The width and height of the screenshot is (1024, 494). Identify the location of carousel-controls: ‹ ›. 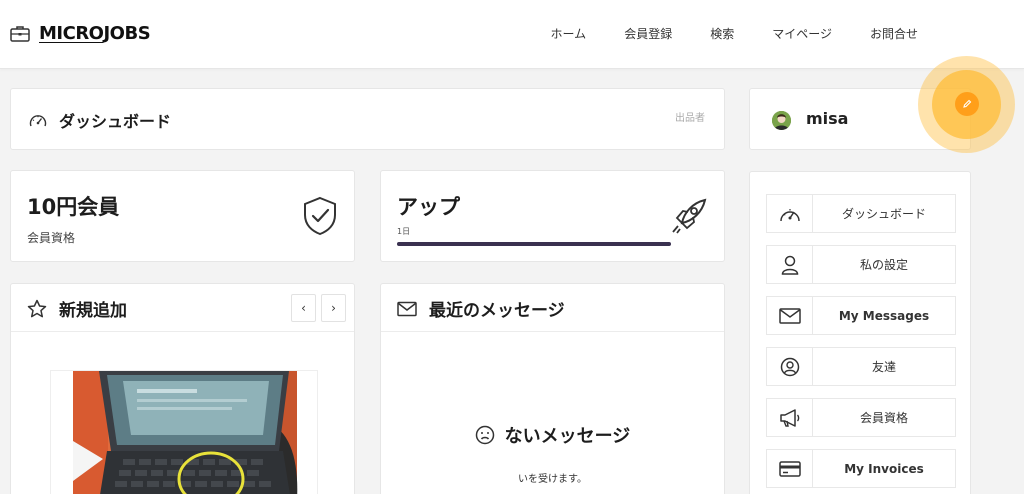
(318, 308).